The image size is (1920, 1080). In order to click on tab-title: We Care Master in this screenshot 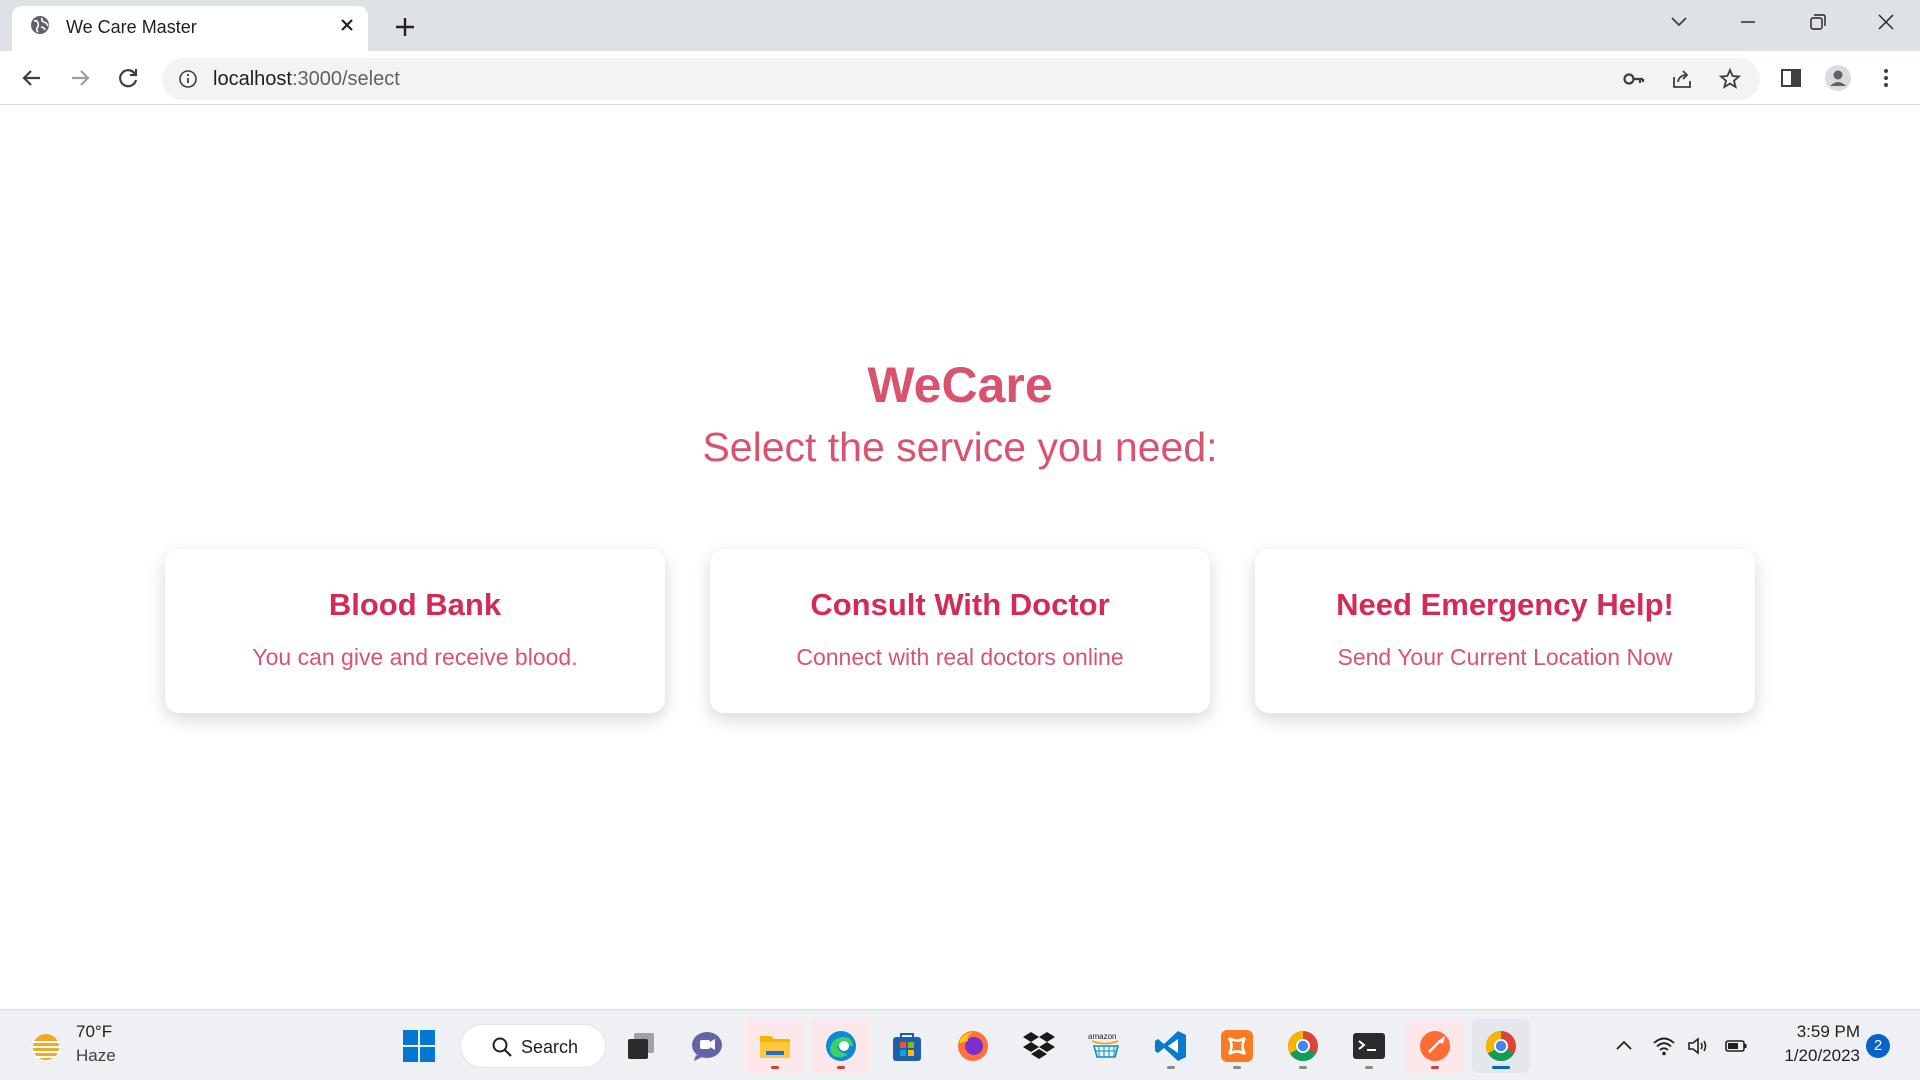, I will do `click(131, 27)`.